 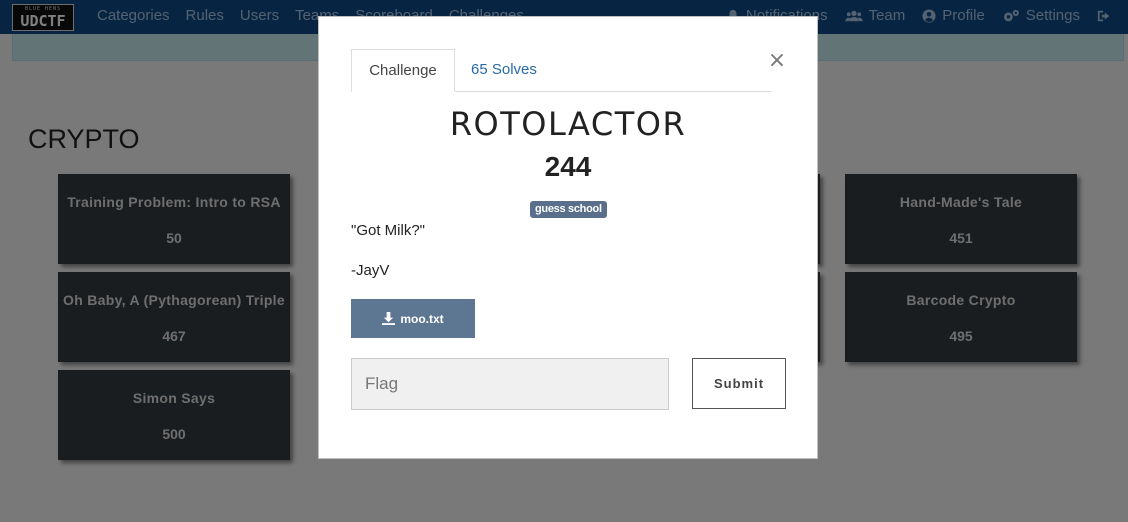 I want to click on challenge-value: 244, so click(x=568, y=166).